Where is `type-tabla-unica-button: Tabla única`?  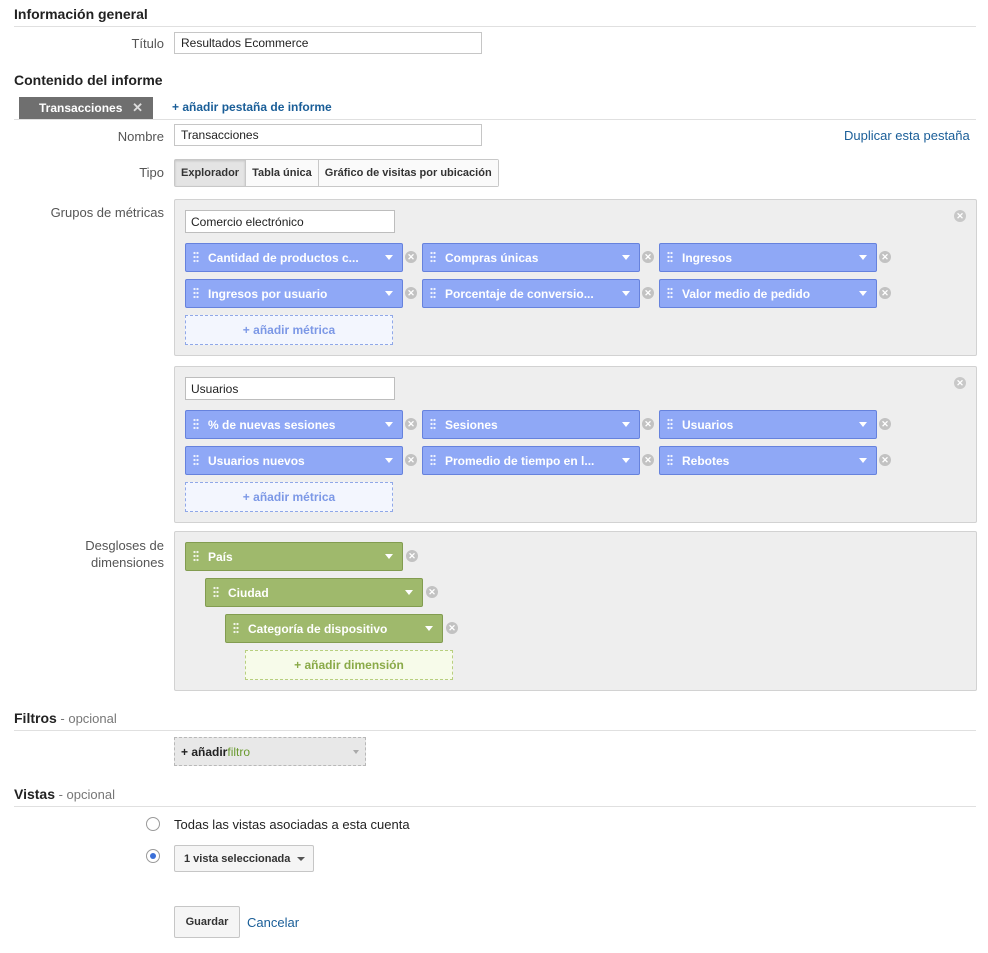
type-tabla-unica-button: Tabla única is located at coordinates (282, 173).